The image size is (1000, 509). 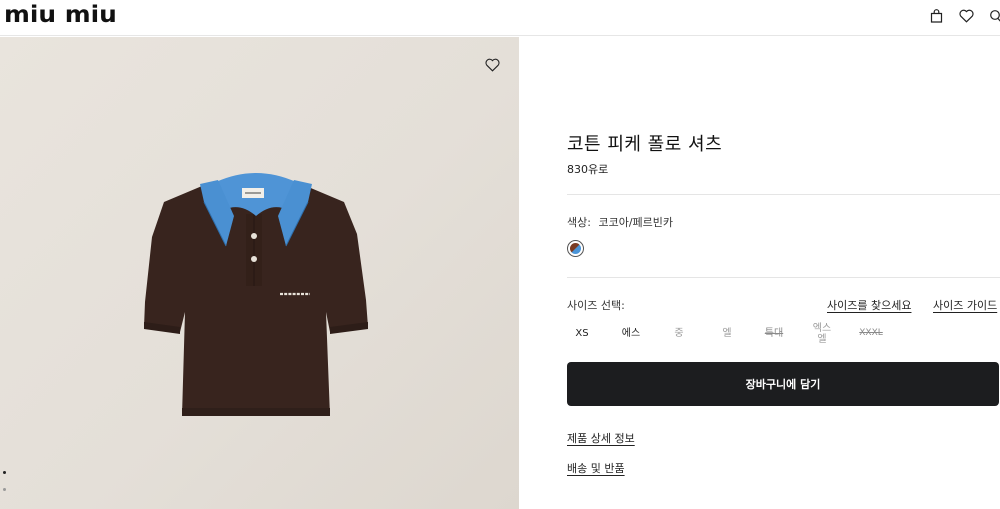 What do you see at coordinates (822, 335) in the screenshot?
I see `size-option-xxl: 엑스 엘` at bounding box center [822, 335].